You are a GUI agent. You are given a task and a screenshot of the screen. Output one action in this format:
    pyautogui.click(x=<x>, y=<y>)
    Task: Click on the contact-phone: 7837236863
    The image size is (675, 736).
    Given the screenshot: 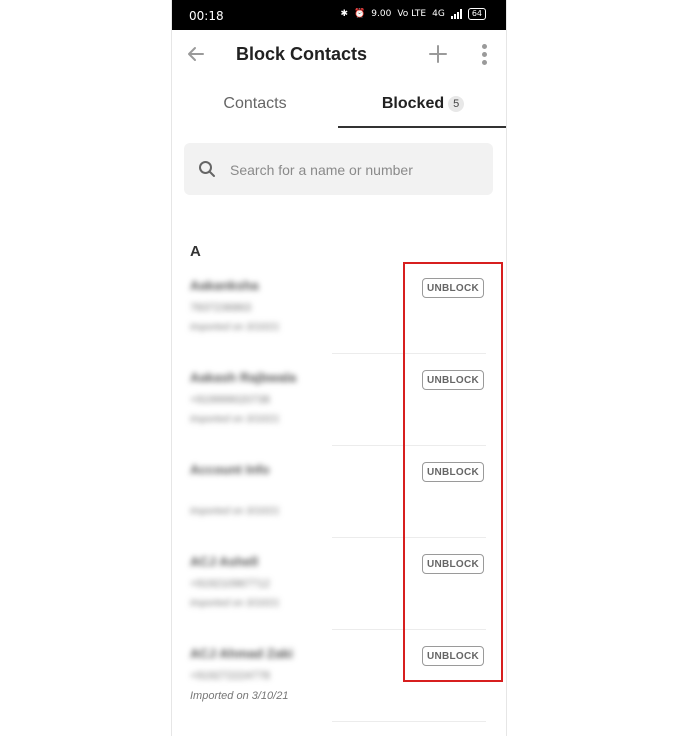 What is the action you would take?
    pyautogui.click(x=221, y=308)
    